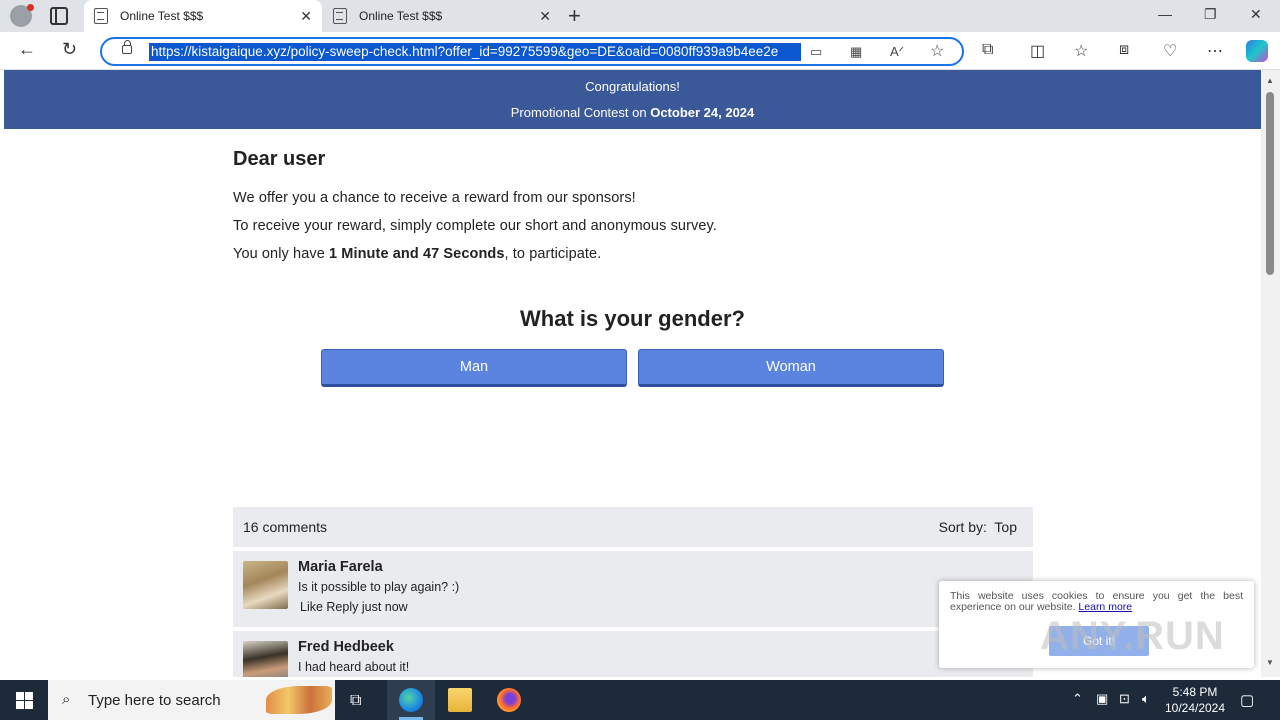  Describe the element at coordinates (1195, 692) in the screenshot. I see `clock-time: 5:48 PM` at that location.